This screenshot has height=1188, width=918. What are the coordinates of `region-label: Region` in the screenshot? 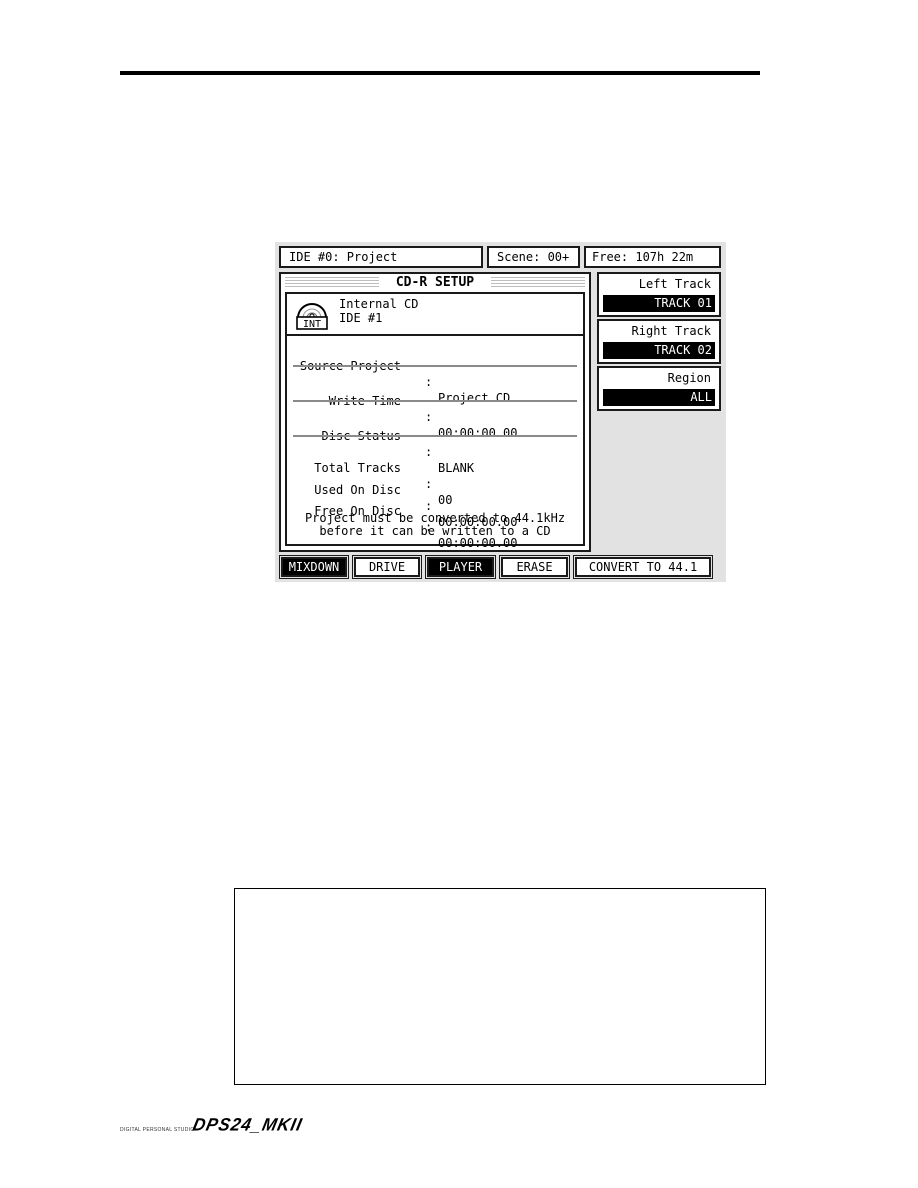 It's located at (689, 378).